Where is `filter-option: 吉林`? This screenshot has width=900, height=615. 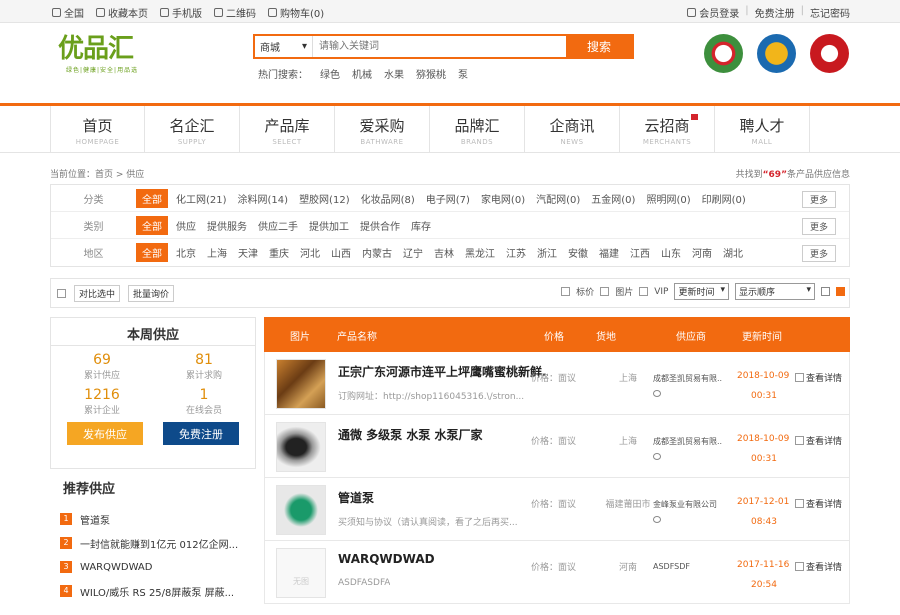 filter-option: 吉林 is located at coordinates (444, 252).